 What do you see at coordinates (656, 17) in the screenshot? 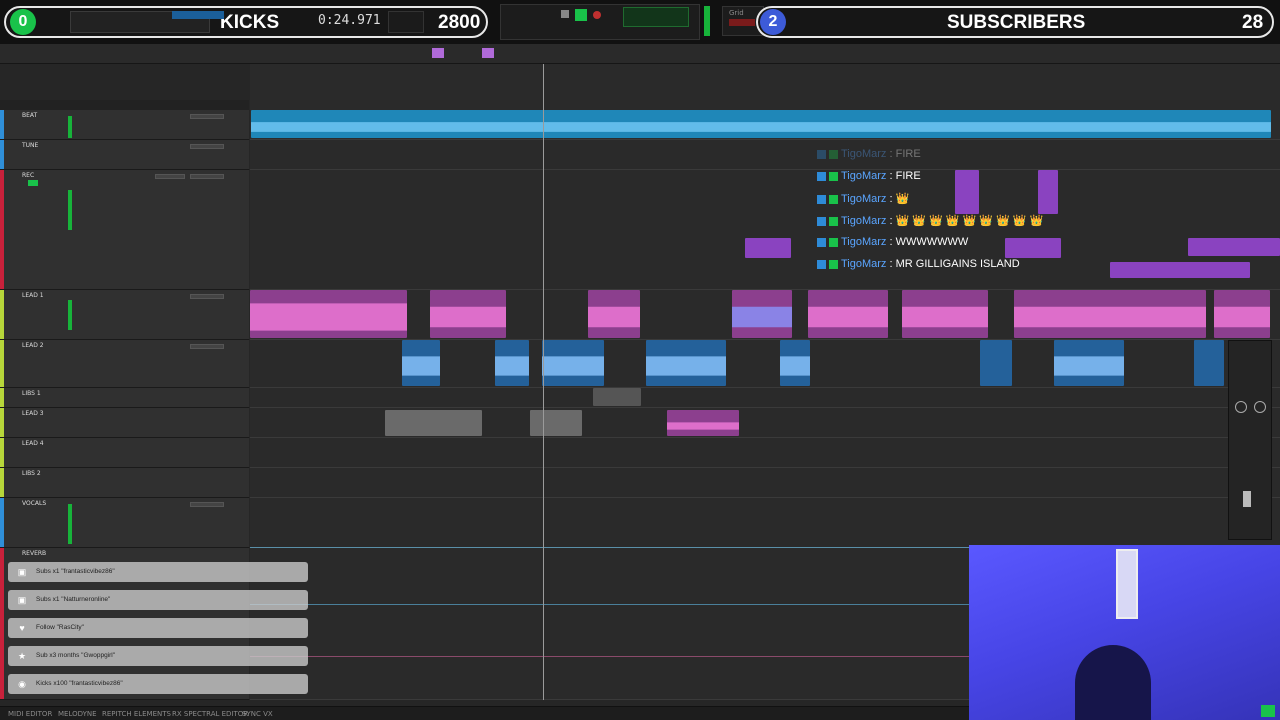
I see `tempo-panel` at bounding box center [656, 17].